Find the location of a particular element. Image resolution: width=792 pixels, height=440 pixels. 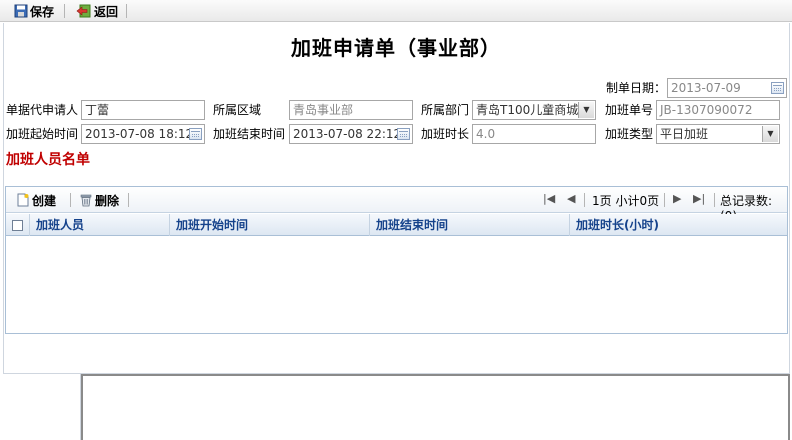

back-button: 返回 is located at coordinates (97, 11).